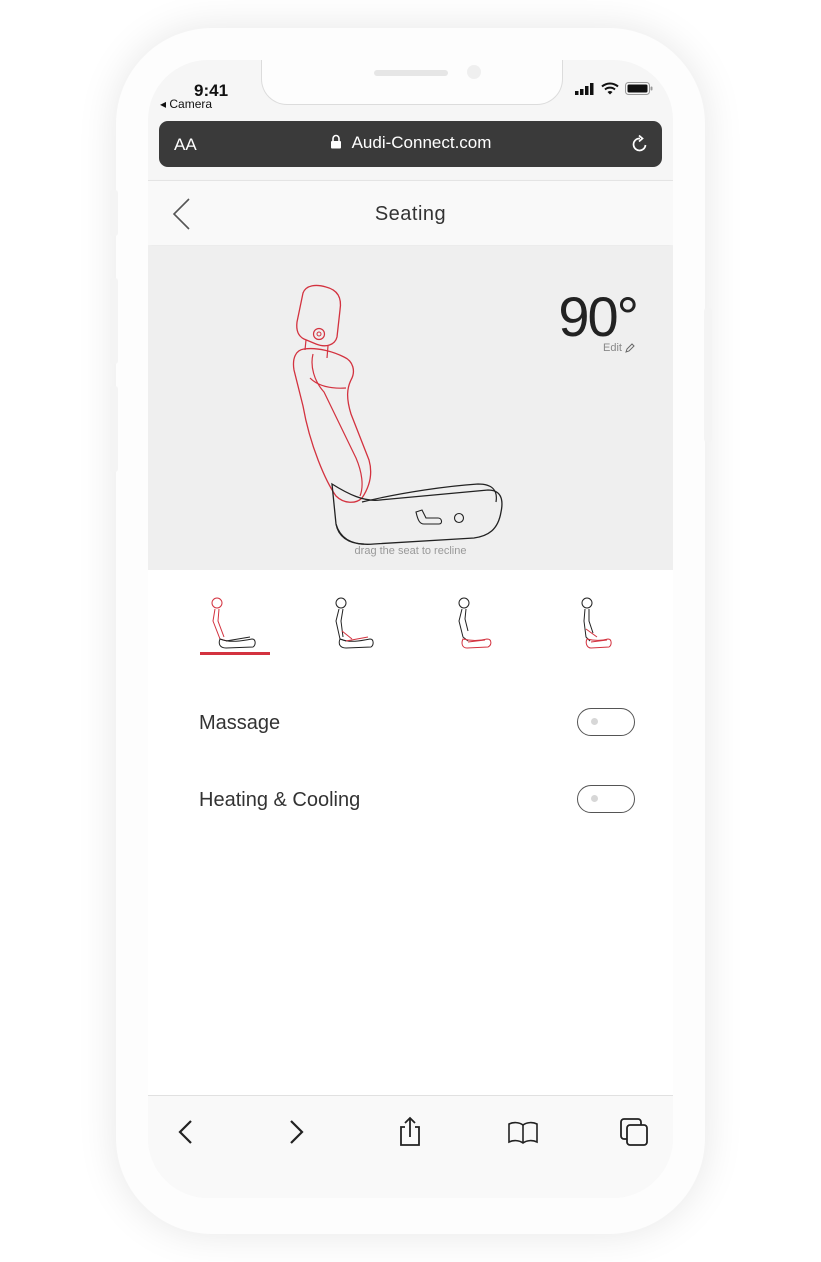 Image resolution: width=821 pixels, height=1262 pixels. What do you see at coordinates (410, 1132) in the screenshot?
I see `share-icon` at bounding box center [410, 1132].